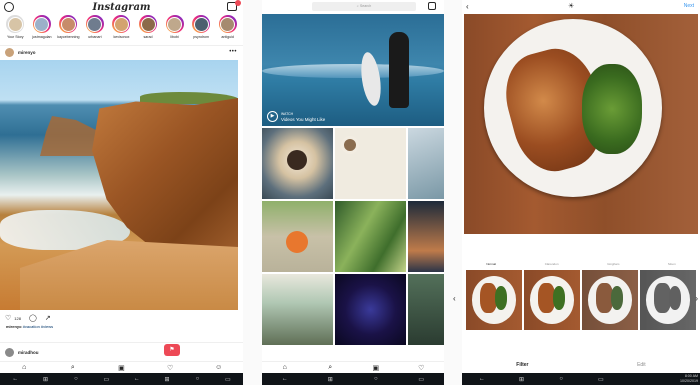 The width and height of the screenshot is (700, 385). Describe the element at coordinates (233, 52) in the screenshot. I see `more-options-icon: •••` at that location.